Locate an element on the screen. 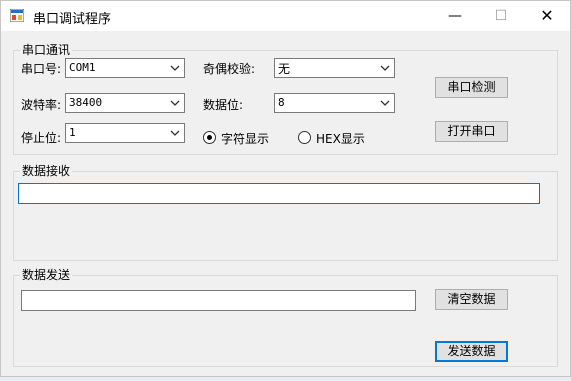 Image resolution: width=571 pixels, height=381 pixels. port-value: COM1 is located at coordinates (82, 67).